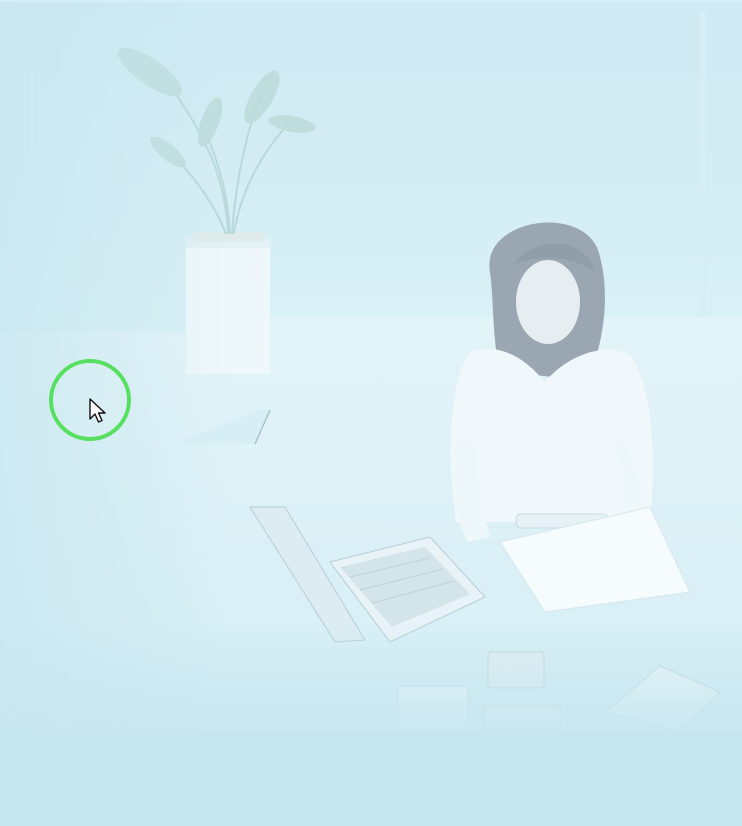  I want to click on mouse-pointer-icon, so click(97, 410).